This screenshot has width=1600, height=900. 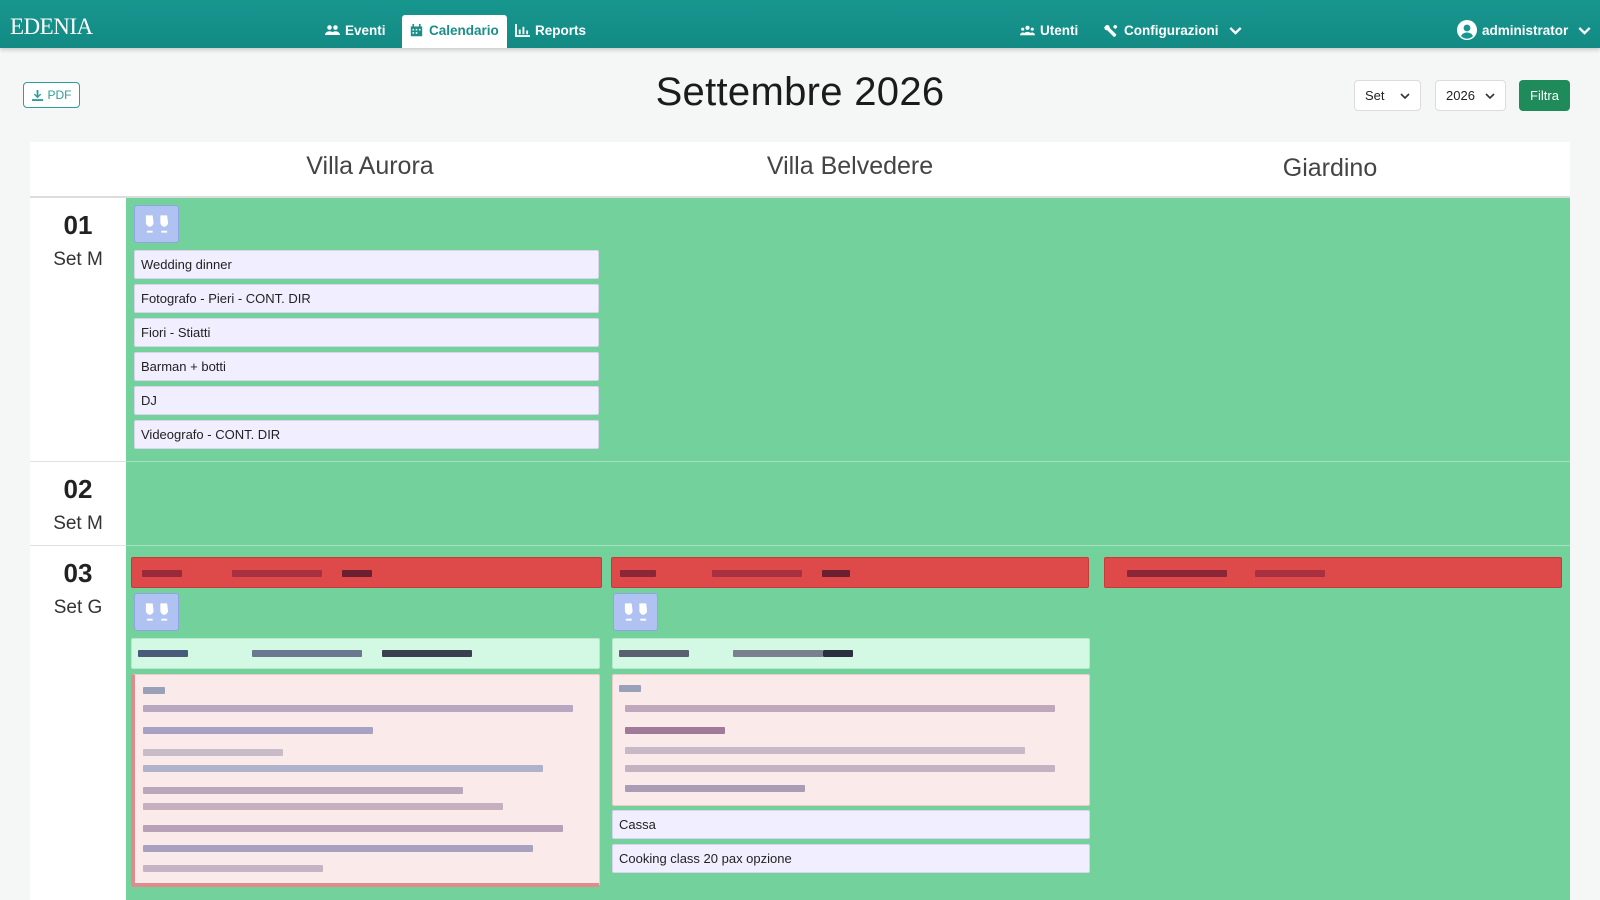 What do you see at coordinates (370, 166) in the screenshot?
I see `column-header-villa-aurora: Villa Aurora` at bounding box center [370, 166].